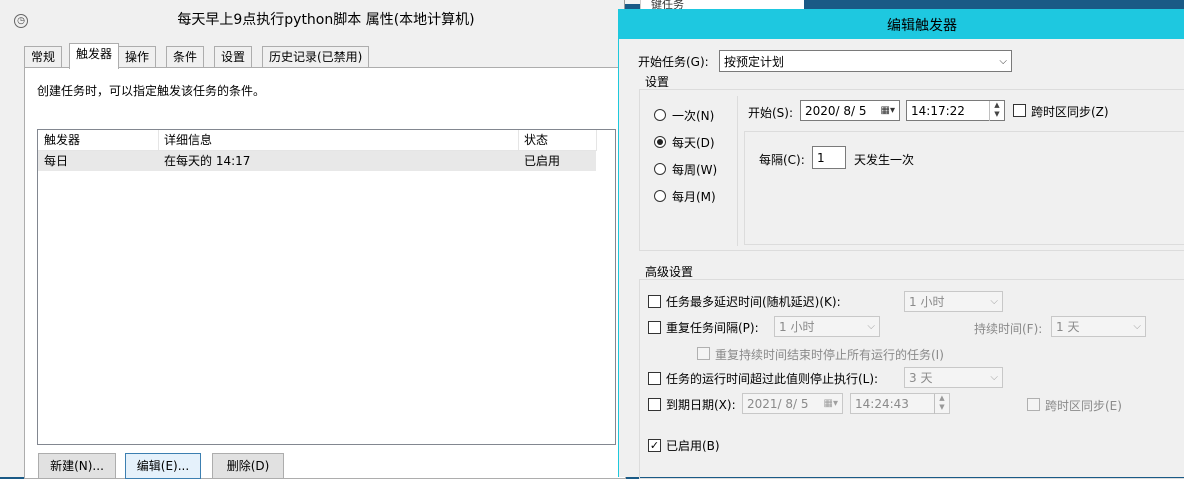 The image size is (1184, 479). I want to click on tab-history: 历史记录(已禁用), so click(316, 56).